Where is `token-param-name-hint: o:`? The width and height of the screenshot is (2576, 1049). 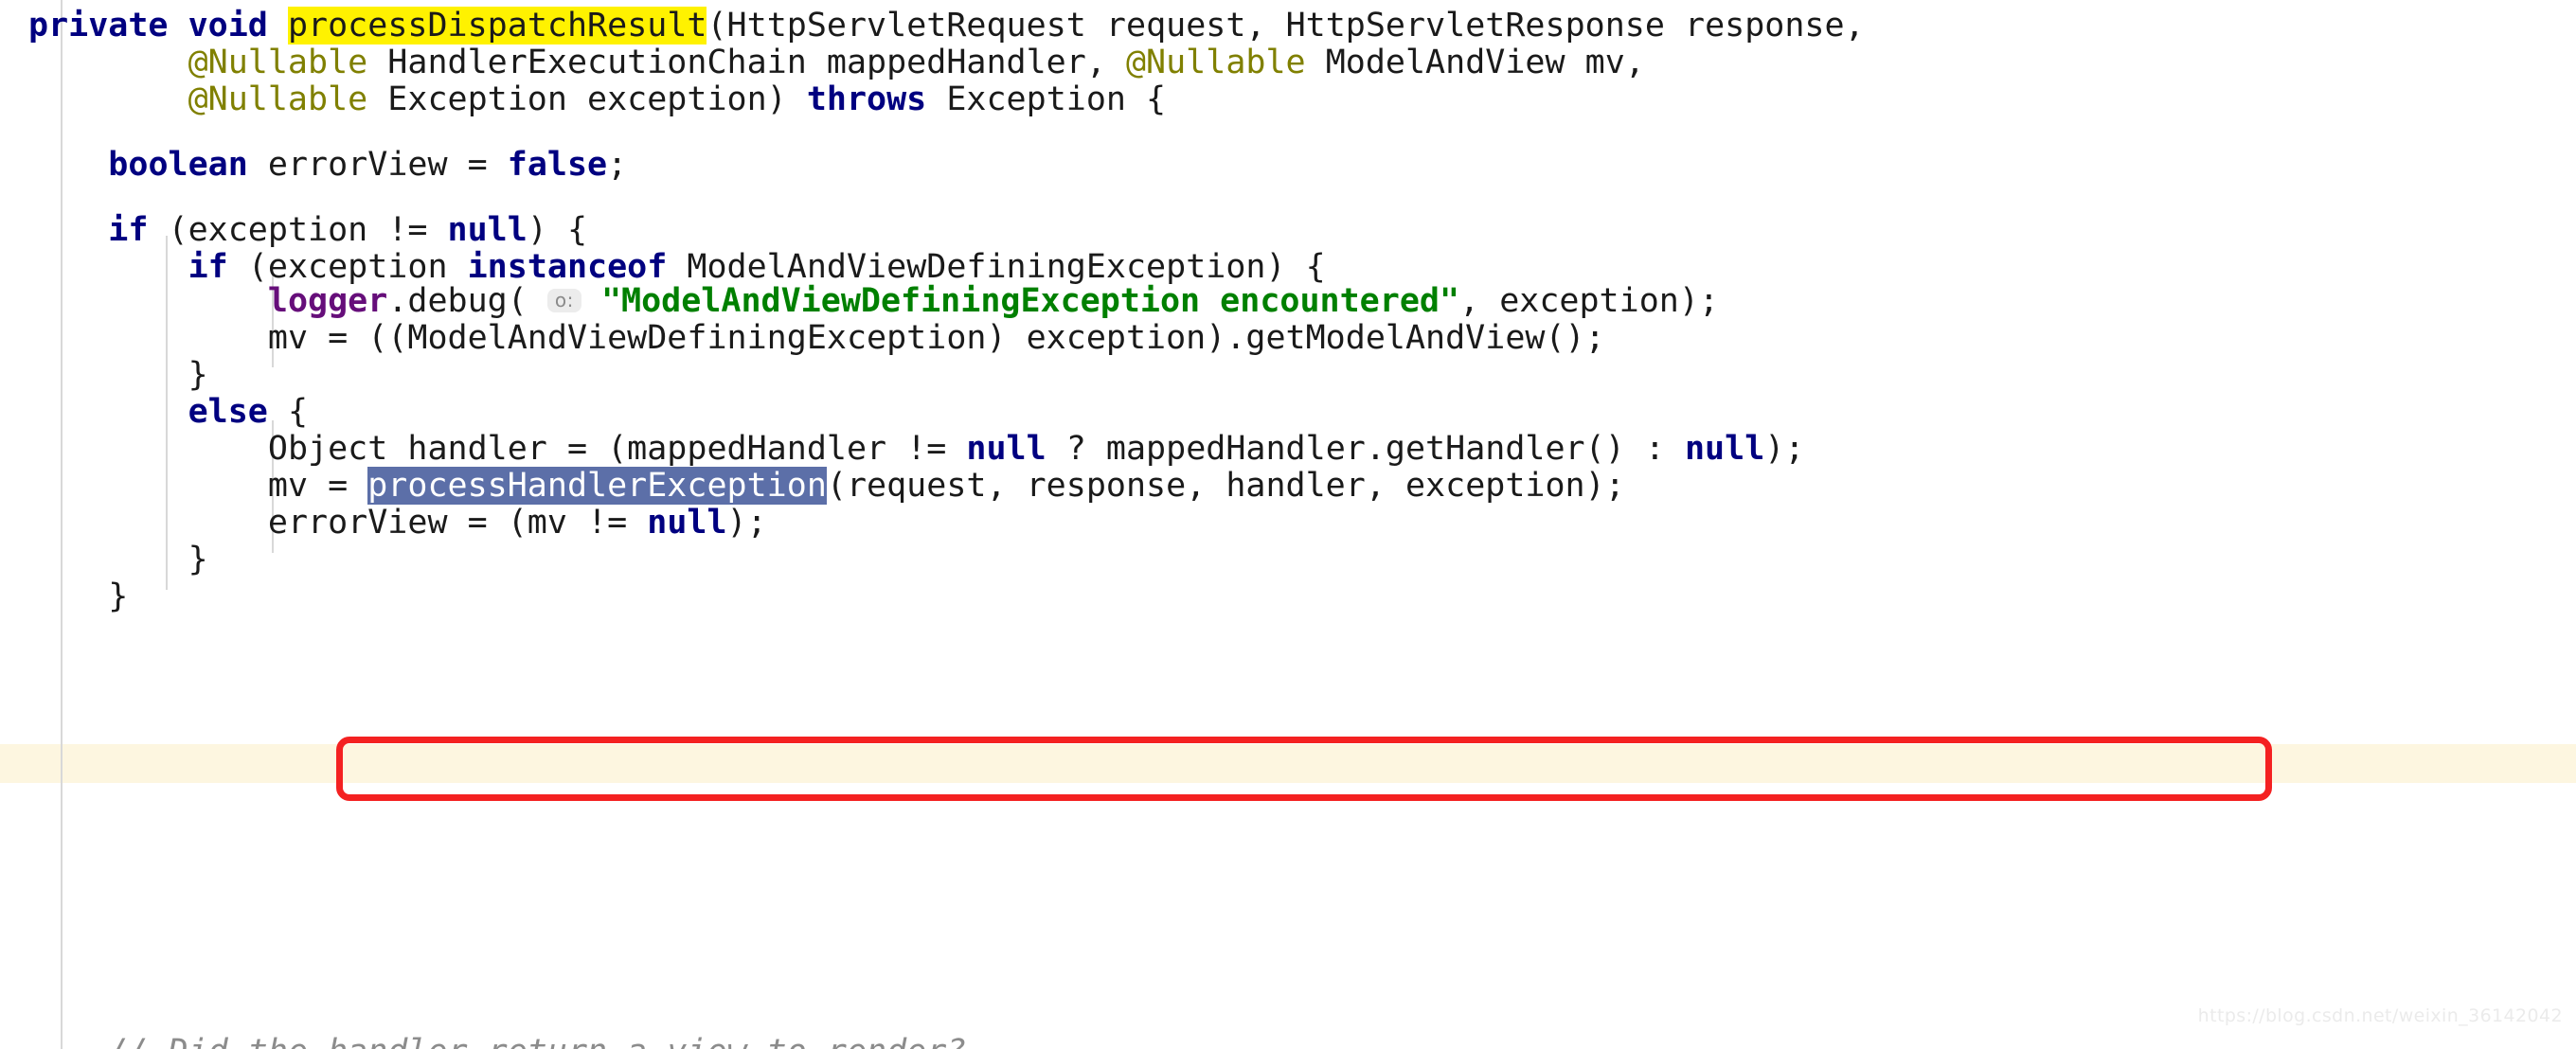
token-param-name-hint: o: is located at coordinates (563, 300).